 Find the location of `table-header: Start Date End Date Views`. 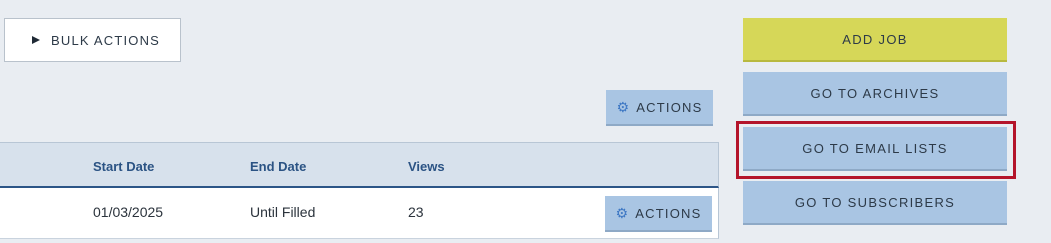

table-header: Start Date End Date Views is located at coordinates (359, 165).